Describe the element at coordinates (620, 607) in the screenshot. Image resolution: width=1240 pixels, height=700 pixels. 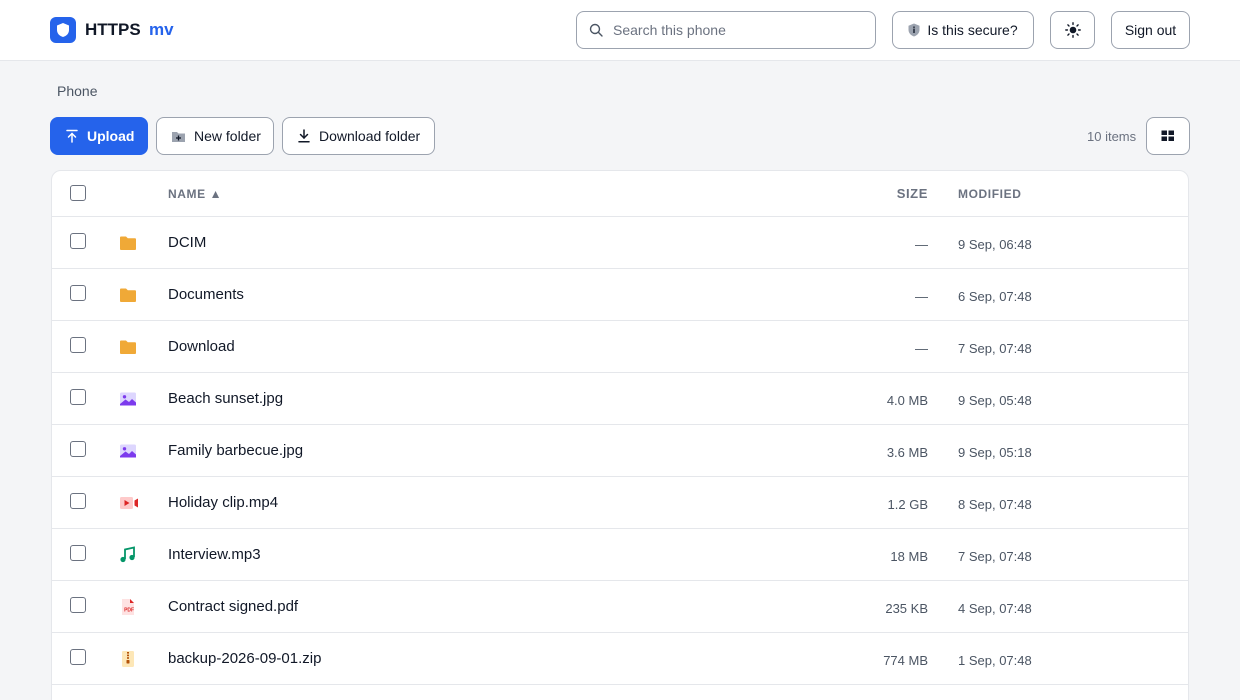
I see `table-row: PDF Contract signed.pdf 235 KB 4 Sep, 07:48` at that location.